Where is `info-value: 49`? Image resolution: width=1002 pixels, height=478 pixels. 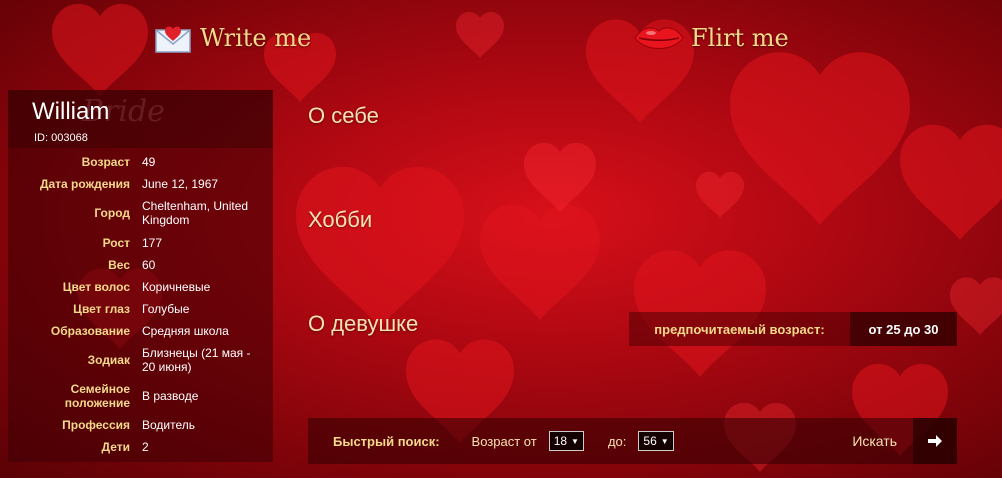 info-value: 49 is located at coordinates (149, 161).